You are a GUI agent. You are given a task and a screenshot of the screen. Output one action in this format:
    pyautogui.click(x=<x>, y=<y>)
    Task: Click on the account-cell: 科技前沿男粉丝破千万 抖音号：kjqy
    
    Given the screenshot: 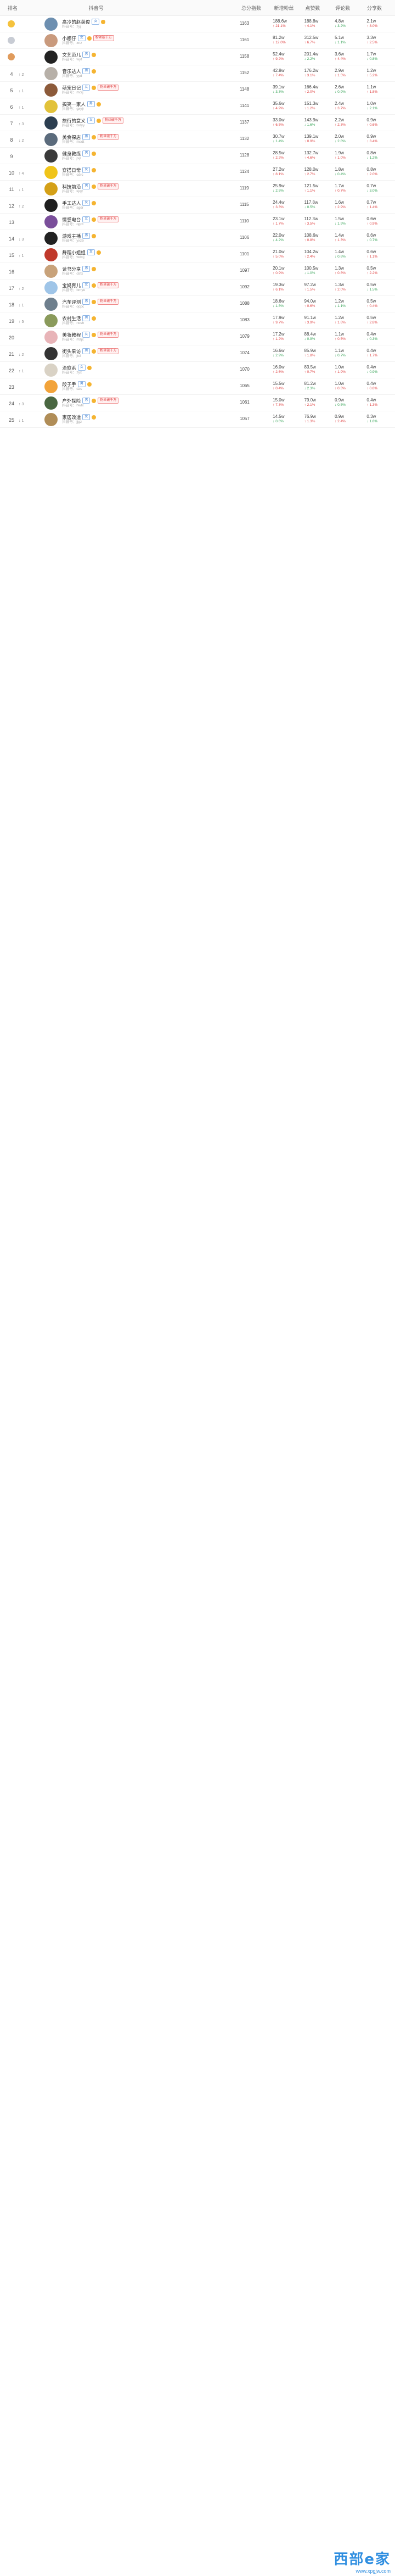 What is the action you would take?
    pyautogui.click(x=137, y=189)
    